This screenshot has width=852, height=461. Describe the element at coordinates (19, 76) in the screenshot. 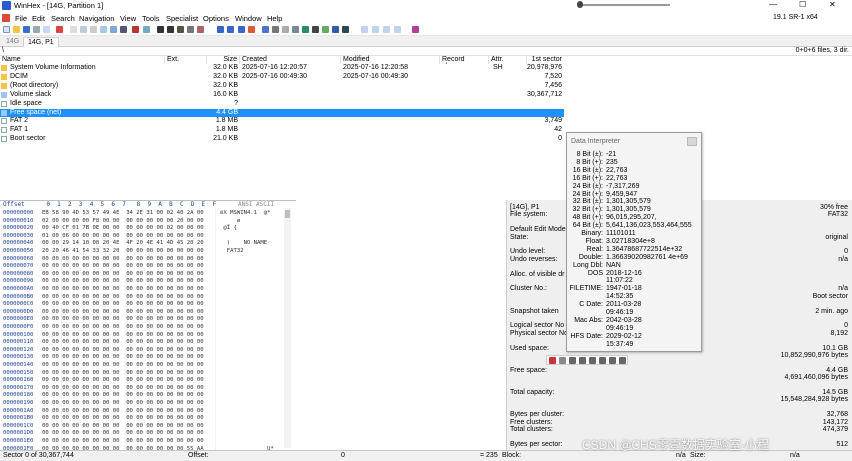

I see `file-name: DCIM` at that location.